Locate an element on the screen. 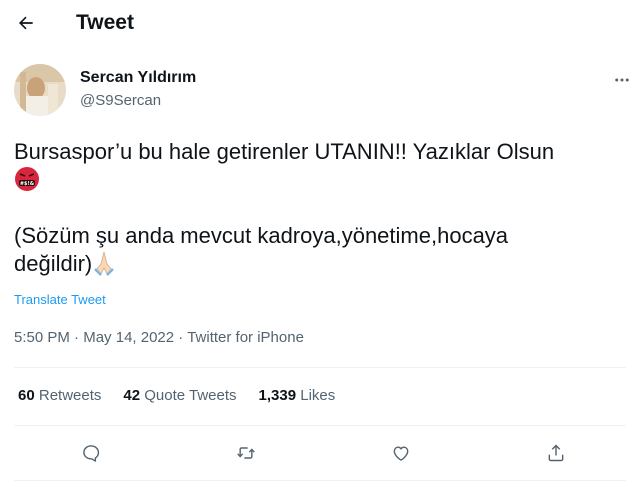 This screenshot has width=640, height=487. more-horizontal-icon is located at coordinates (622, 80).